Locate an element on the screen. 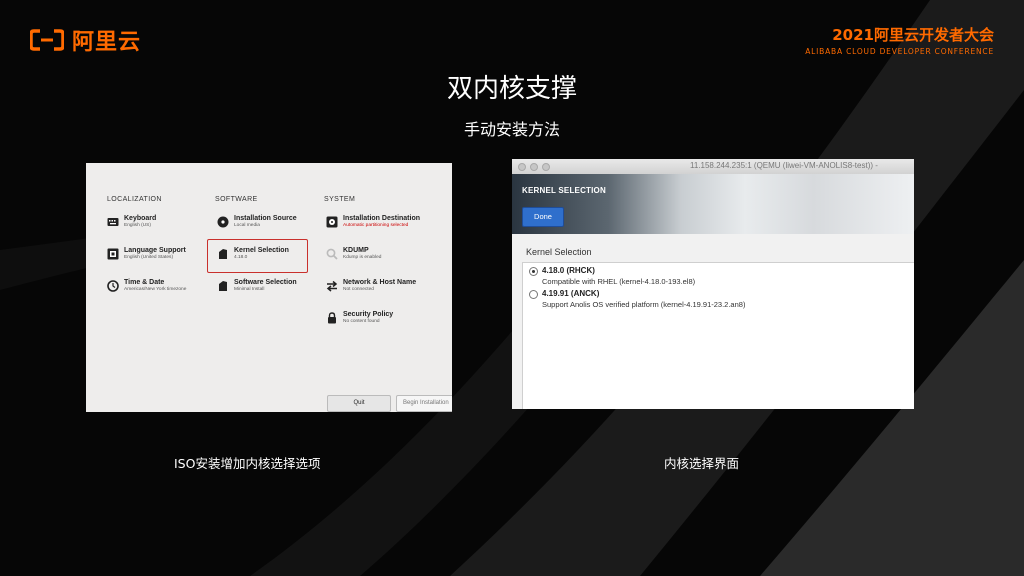  keyboard-icon is located at coordinates (113, 222).